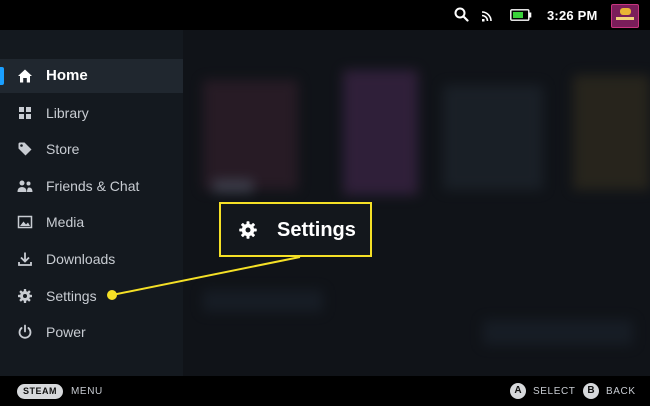 This screenshot has width=650, height=406. What do you see at coordinates (67, 113) in the screenshot?
I see `sidebar-item-label: Library` at bounding box center [67, 113].